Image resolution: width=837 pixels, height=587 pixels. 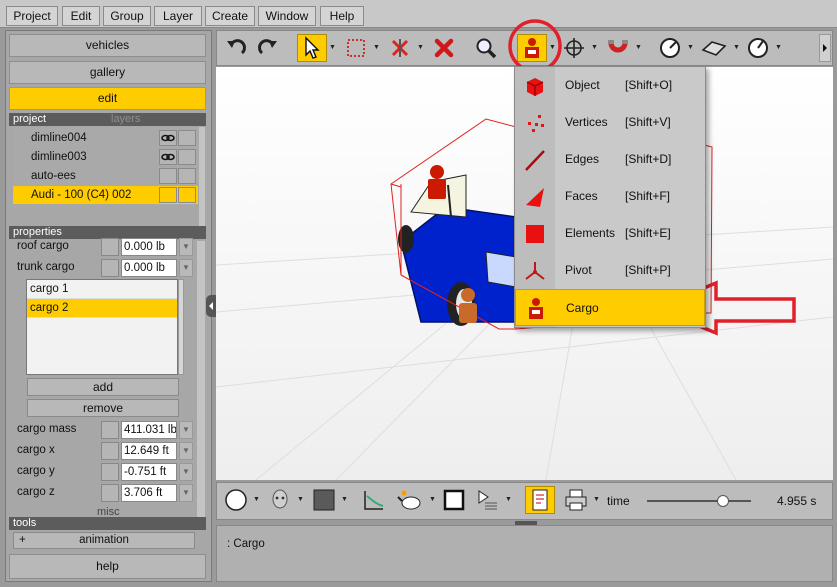 I want to click on menu-item-pivot: Pivot [Shift+P], so click(x=610, y=270).